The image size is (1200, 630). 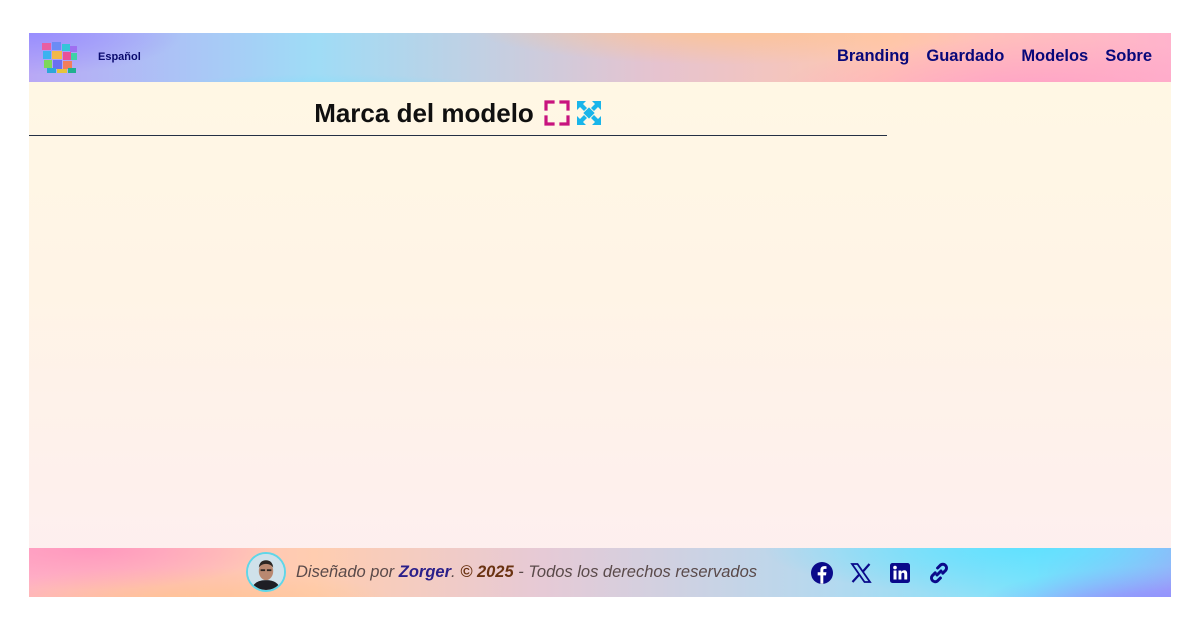 I want to click on title-row: Marca del modelo, so click(x=458, y=113).